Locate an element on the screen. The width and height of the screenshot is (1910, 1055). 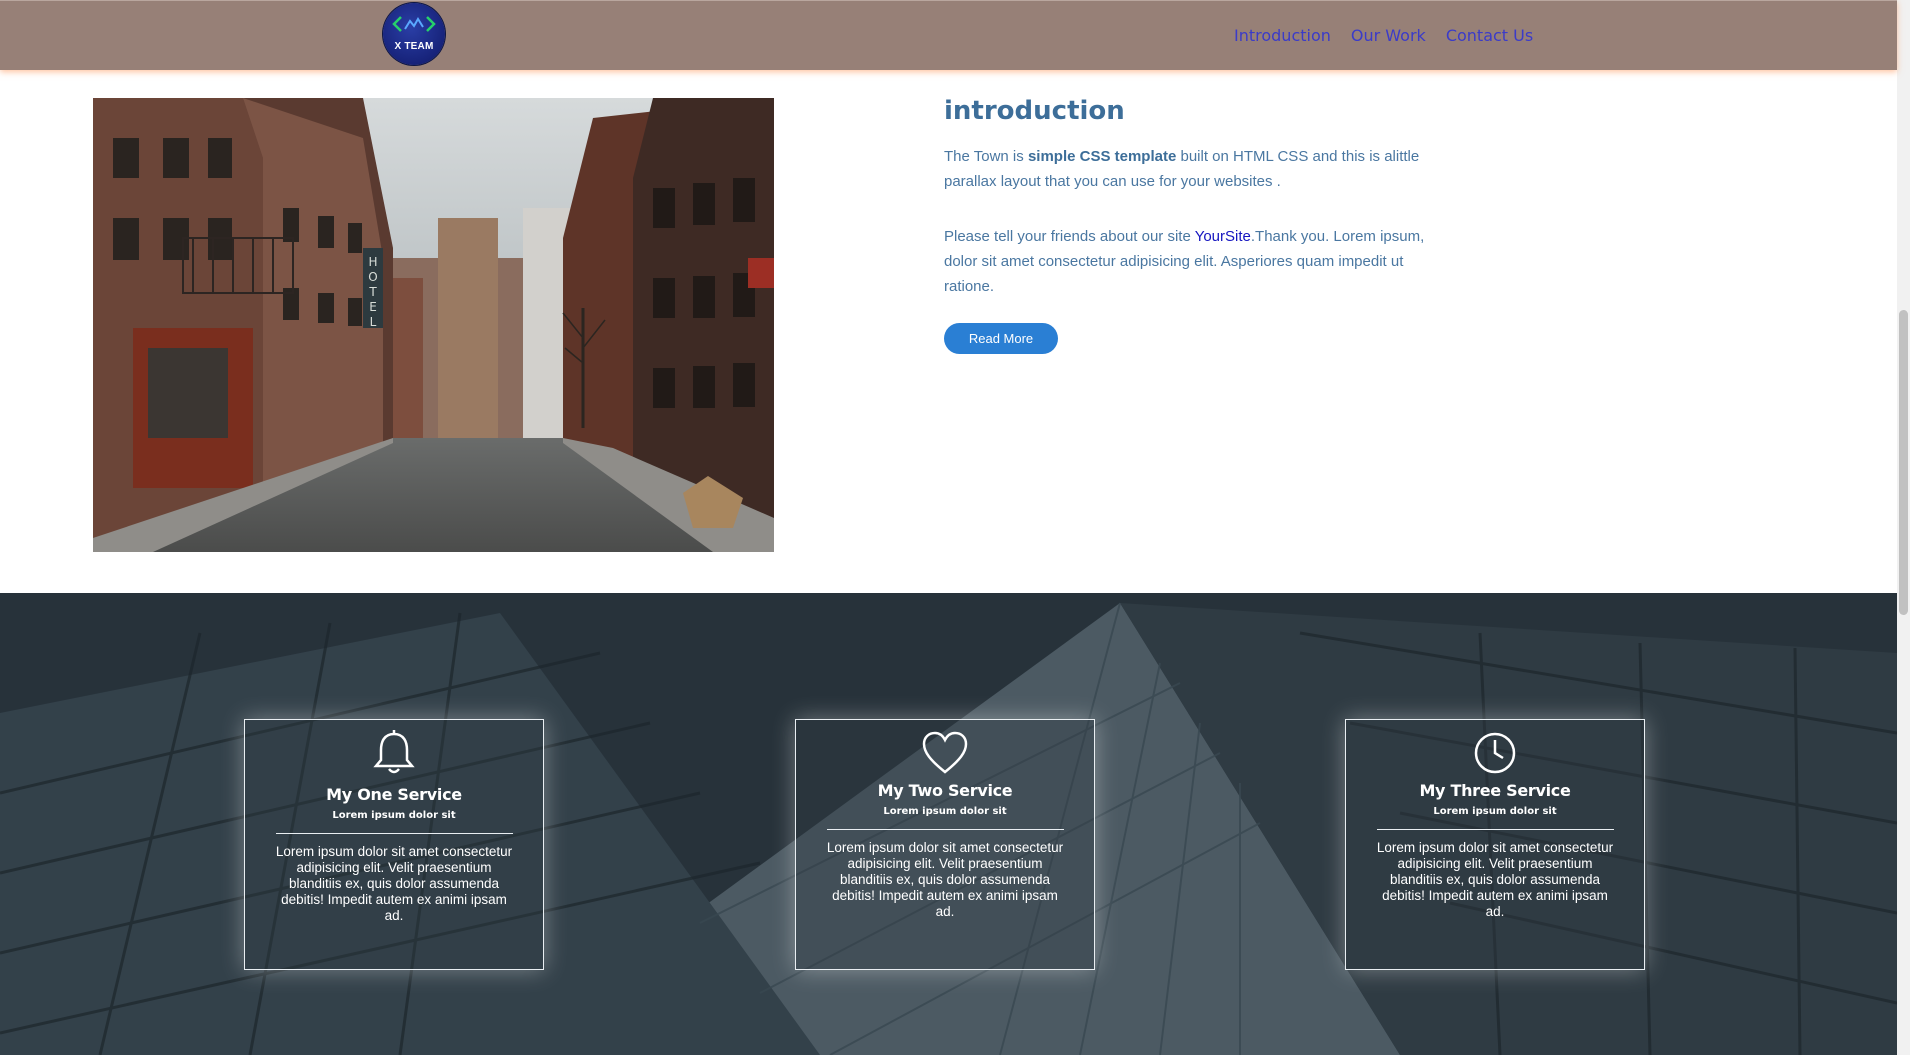
intro-title: introduction is located at coordinates (1034, 111).